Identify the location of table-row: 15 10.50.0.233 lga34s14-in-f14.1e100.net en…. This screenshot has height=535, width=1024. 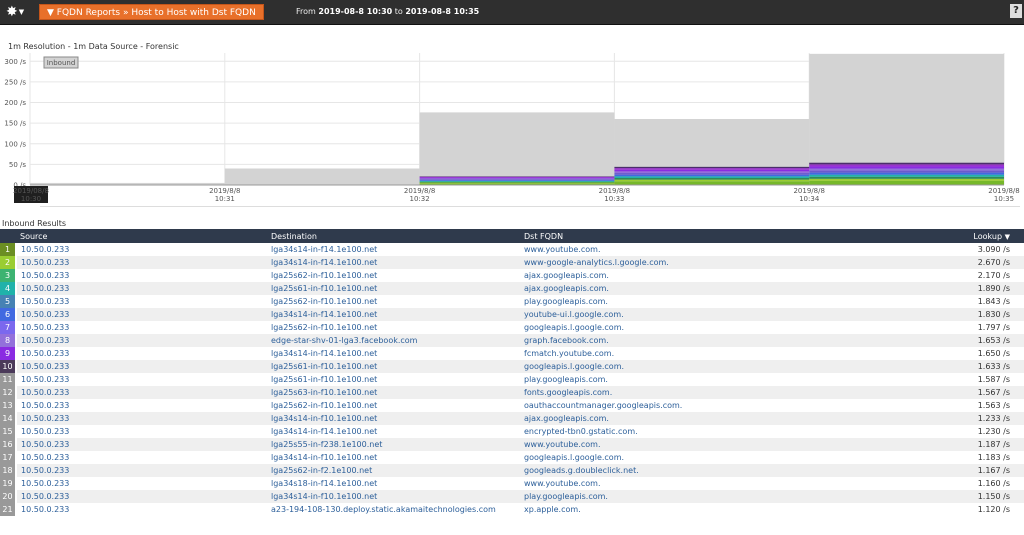
(512, 431).